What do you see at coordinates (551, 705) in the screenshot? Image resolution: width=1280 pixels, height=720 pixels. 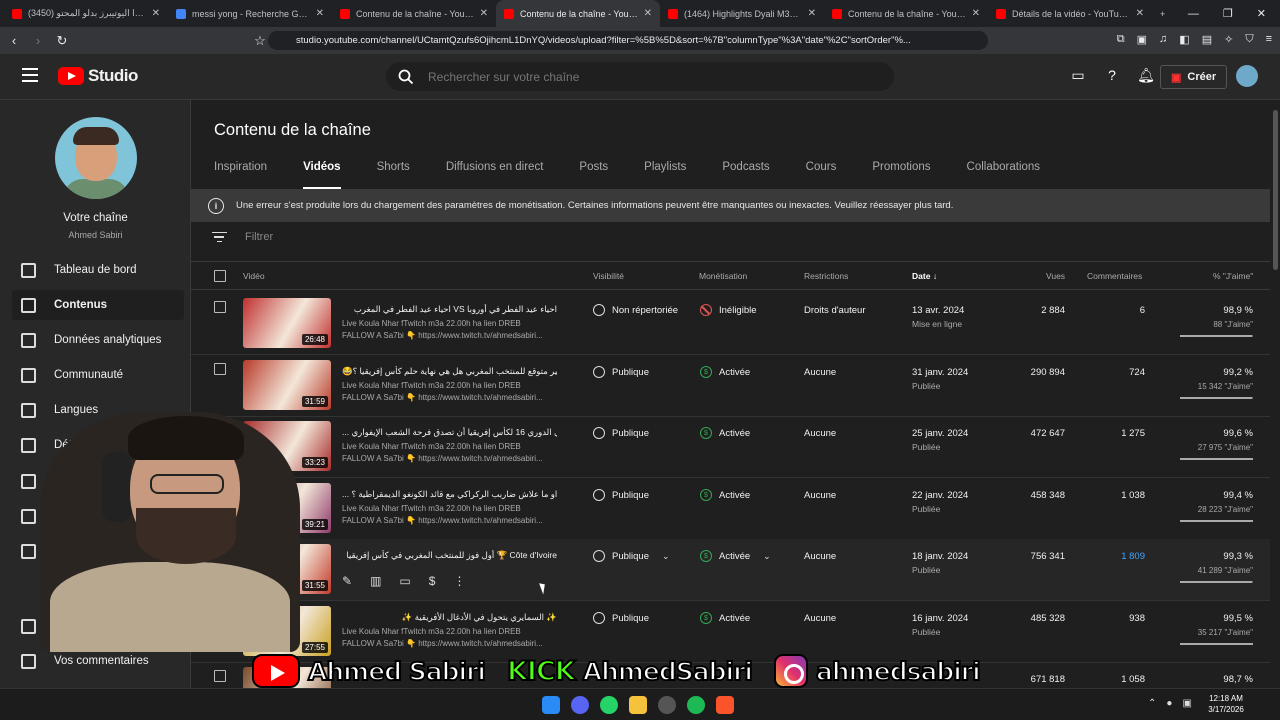 I see `start-icon` at bounding box center [551, 705].